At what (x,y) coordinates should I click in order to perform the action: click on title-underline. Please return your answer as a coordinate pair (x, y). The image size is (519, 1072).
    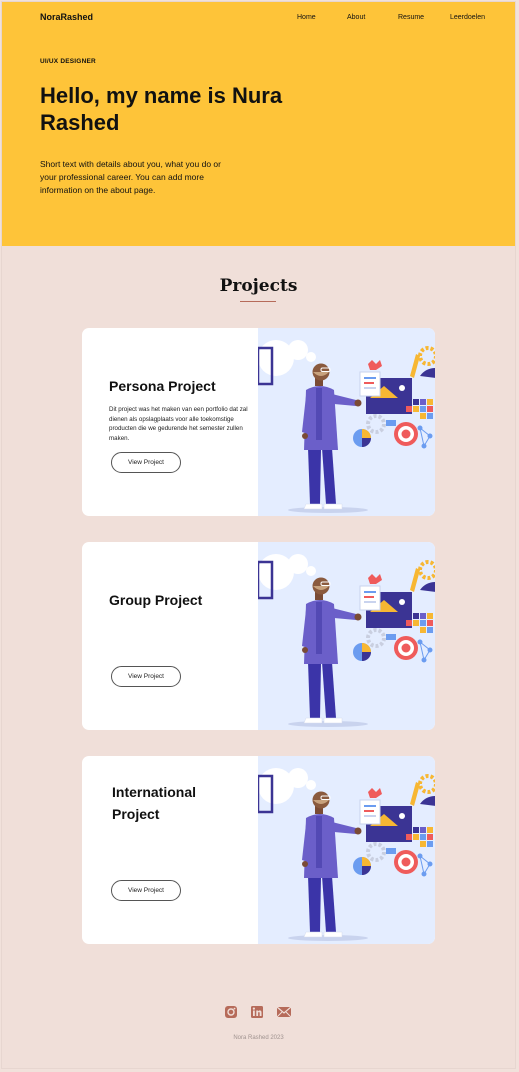
    Looking at the image, I should click on (258, 301).